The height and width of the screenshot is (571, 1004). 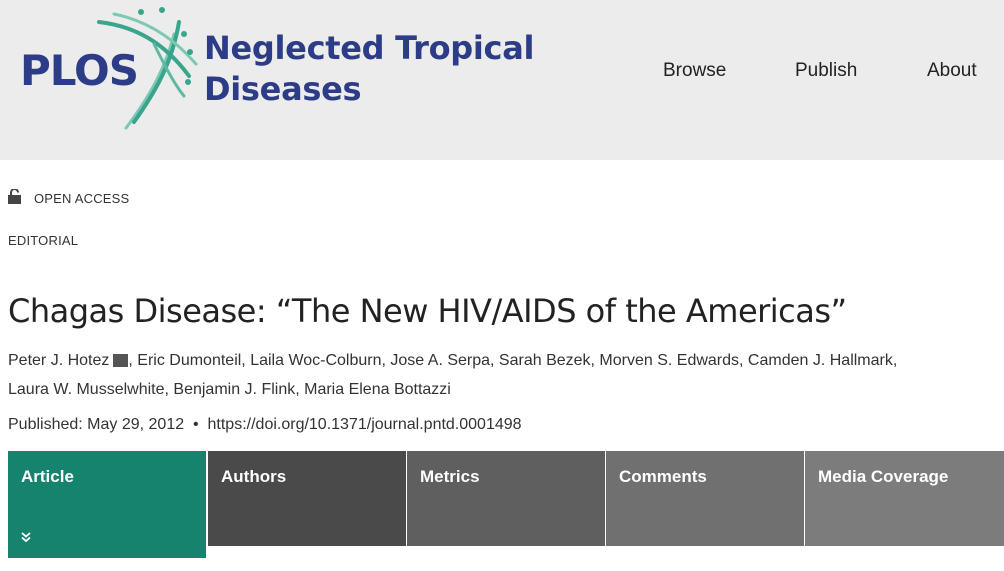 I want to click on nav-publish: Publish, so click(x=826, y=71).